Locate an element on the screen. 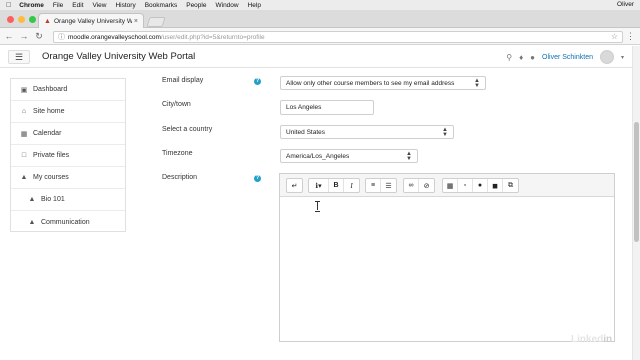 This screenshot has height=360, width=640. avatar is located at coordinates (606, 57).